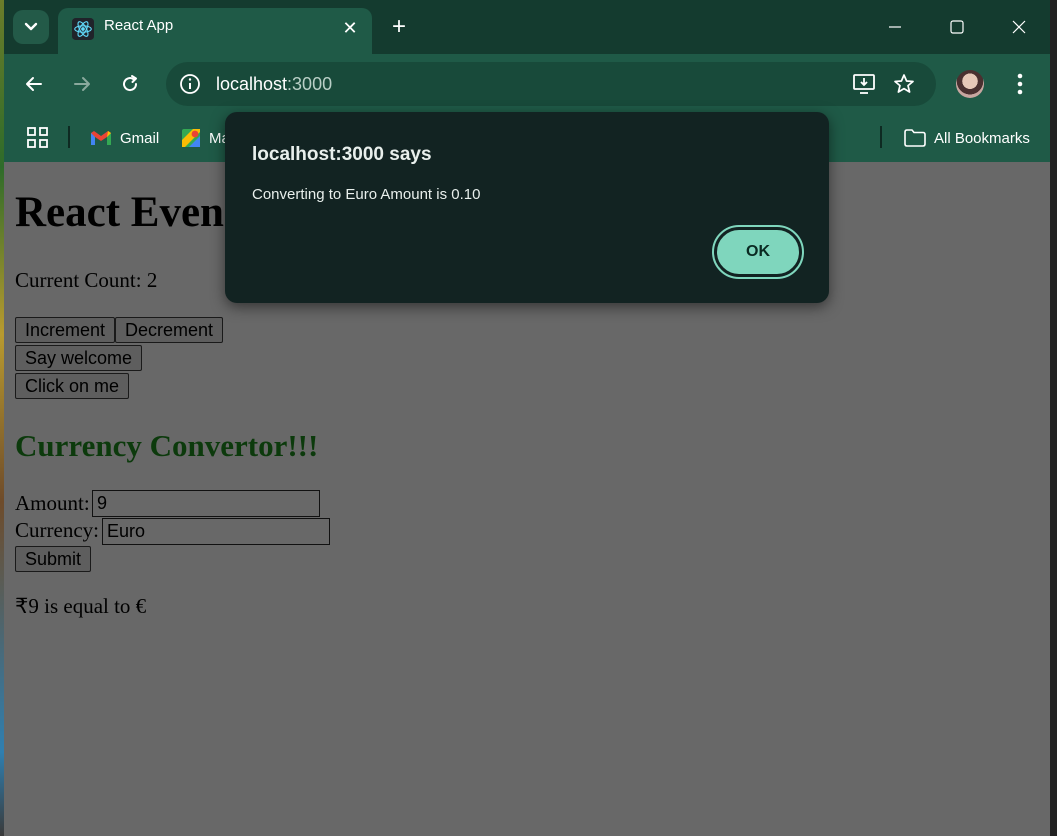  I want to click on toolbar: localhost:3000, so click(527, 84).